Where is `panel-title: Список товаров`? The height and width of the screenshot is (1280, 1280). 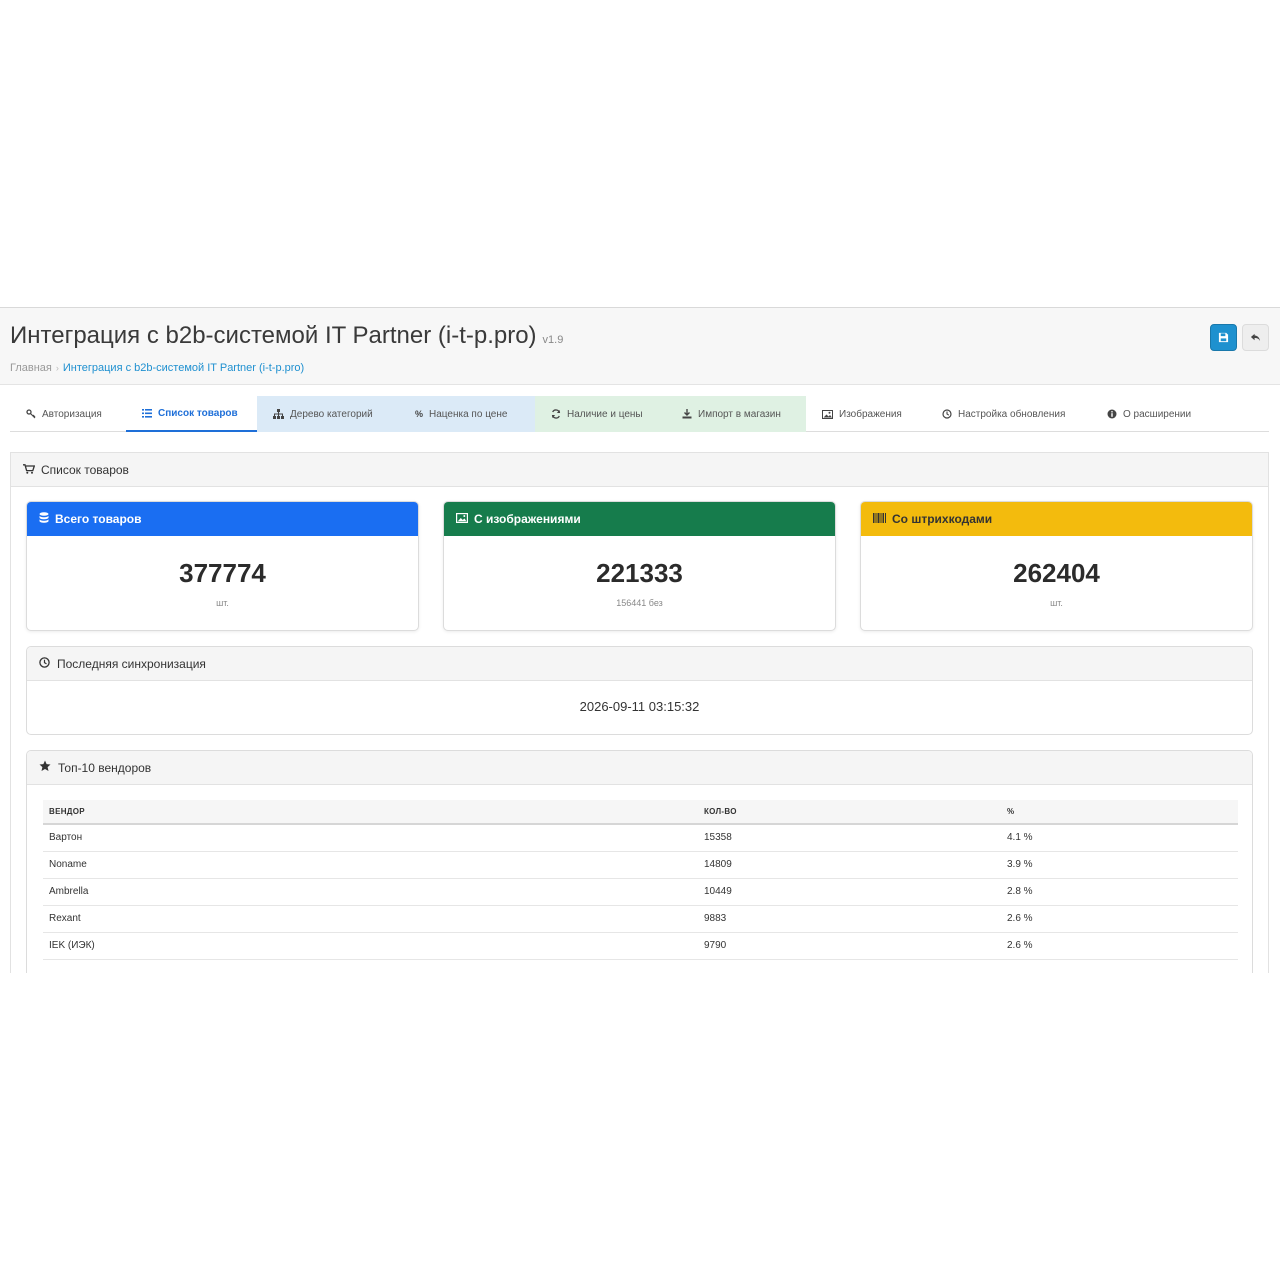
panel-title: Список товаров is located at coordinates (85, 469).